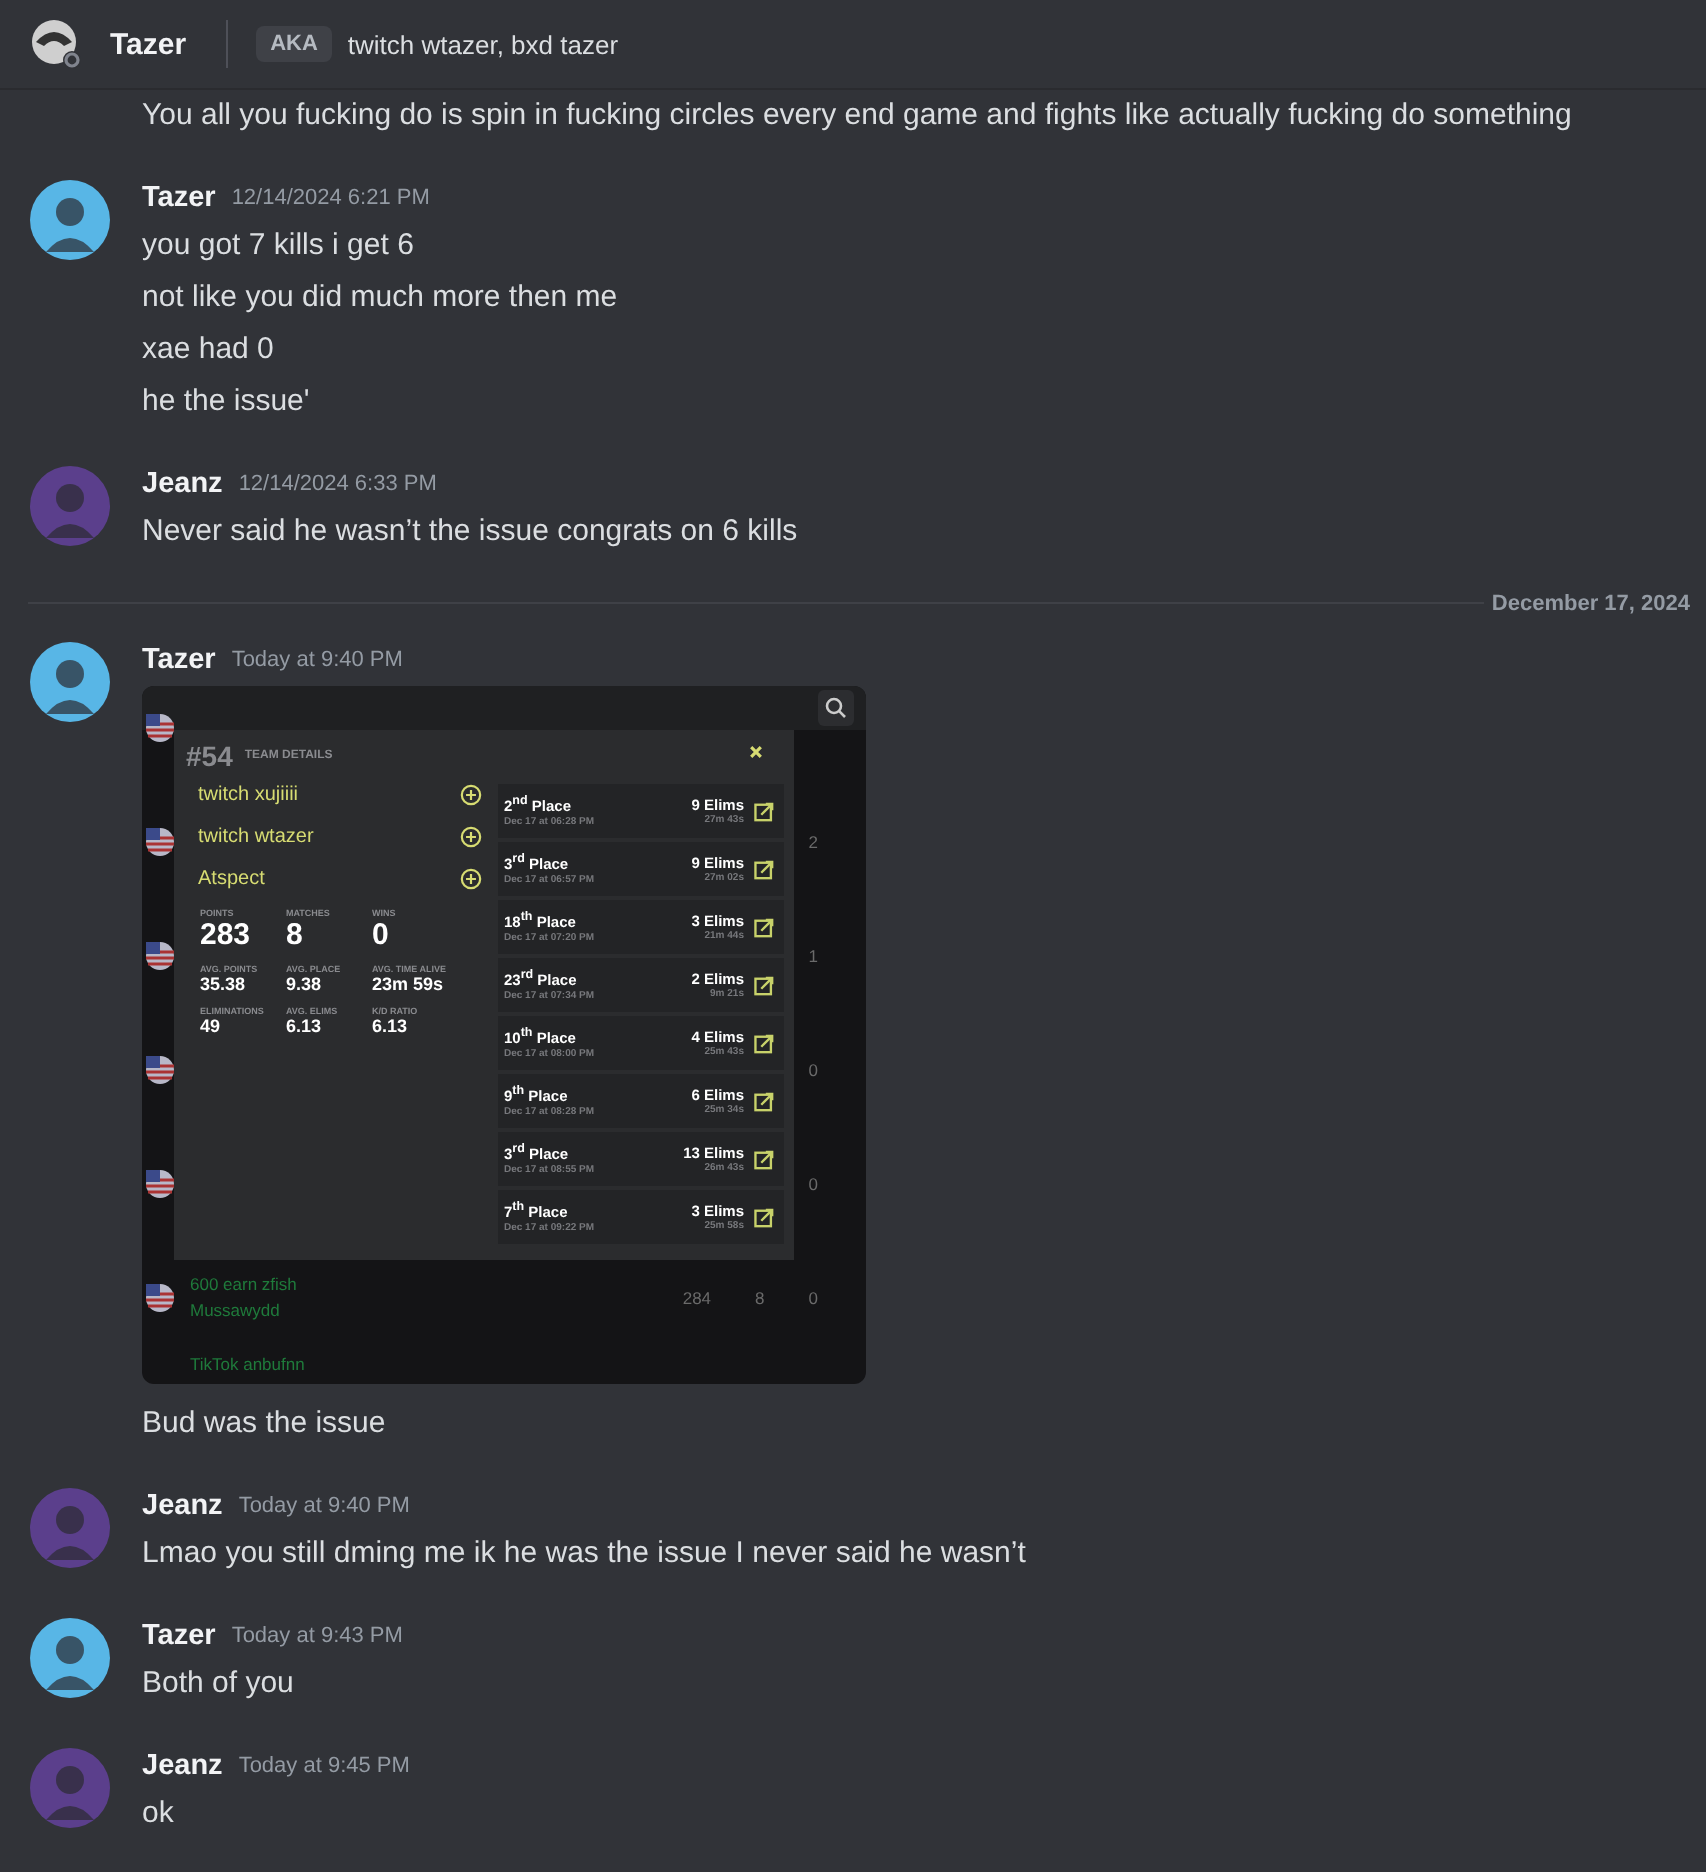  I want to click on message-text: ok, so click(158, 1814).